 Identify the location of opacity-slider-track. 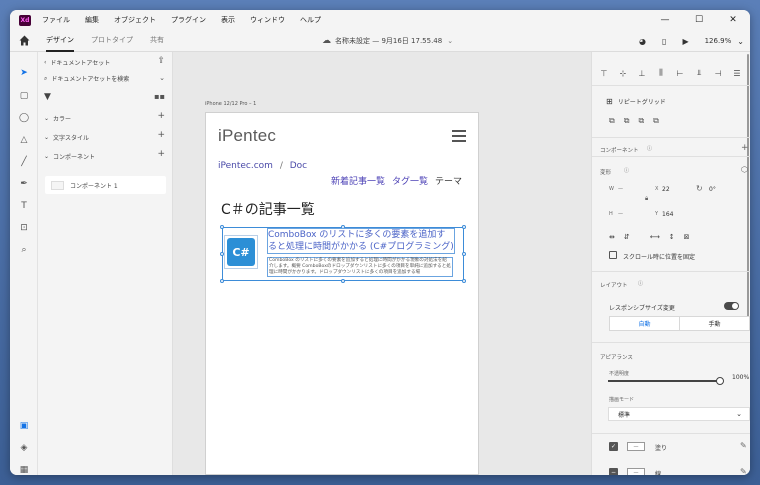
(663, 381).